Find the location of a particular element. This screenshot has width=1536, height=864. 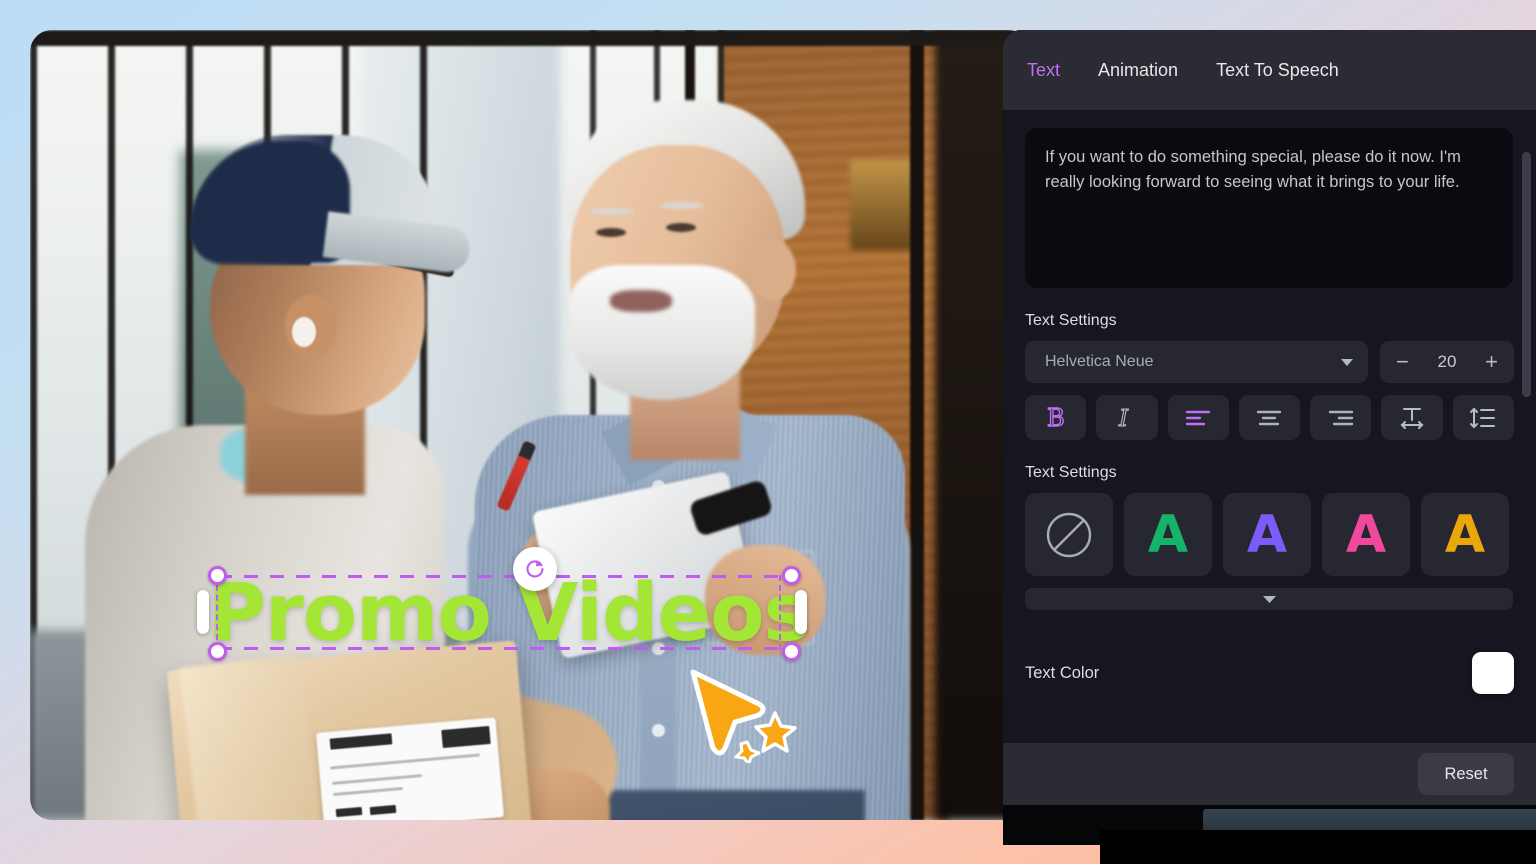

bold-icon: B is located at coordinates (1055, 418).